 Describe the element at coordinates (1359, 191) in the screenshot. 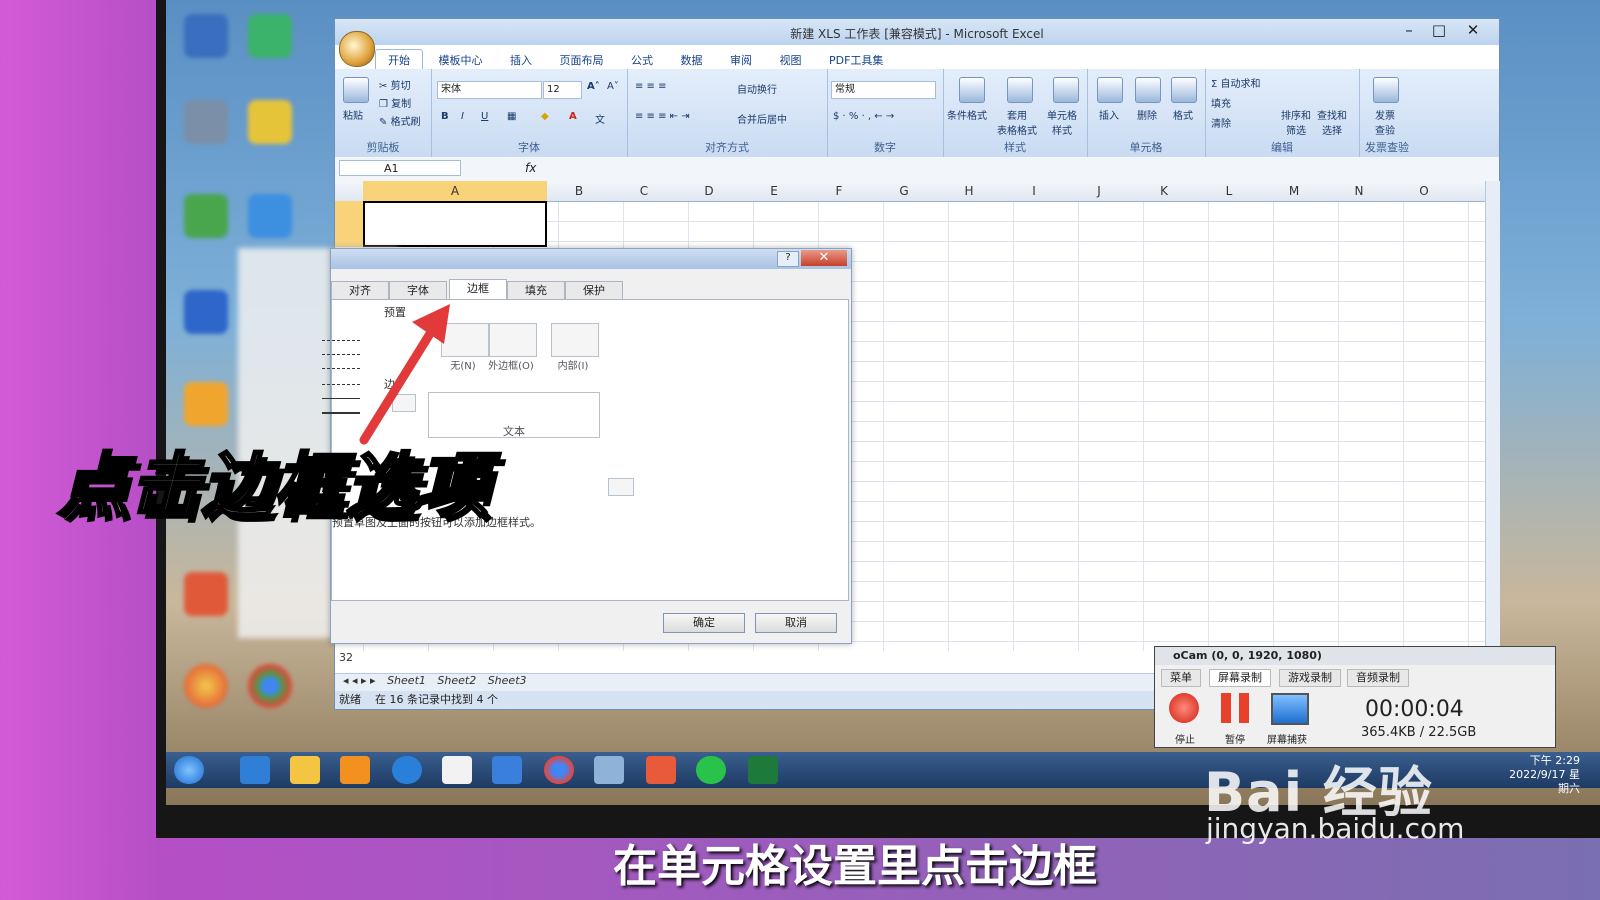

I see `column-header-n: N` at that location.